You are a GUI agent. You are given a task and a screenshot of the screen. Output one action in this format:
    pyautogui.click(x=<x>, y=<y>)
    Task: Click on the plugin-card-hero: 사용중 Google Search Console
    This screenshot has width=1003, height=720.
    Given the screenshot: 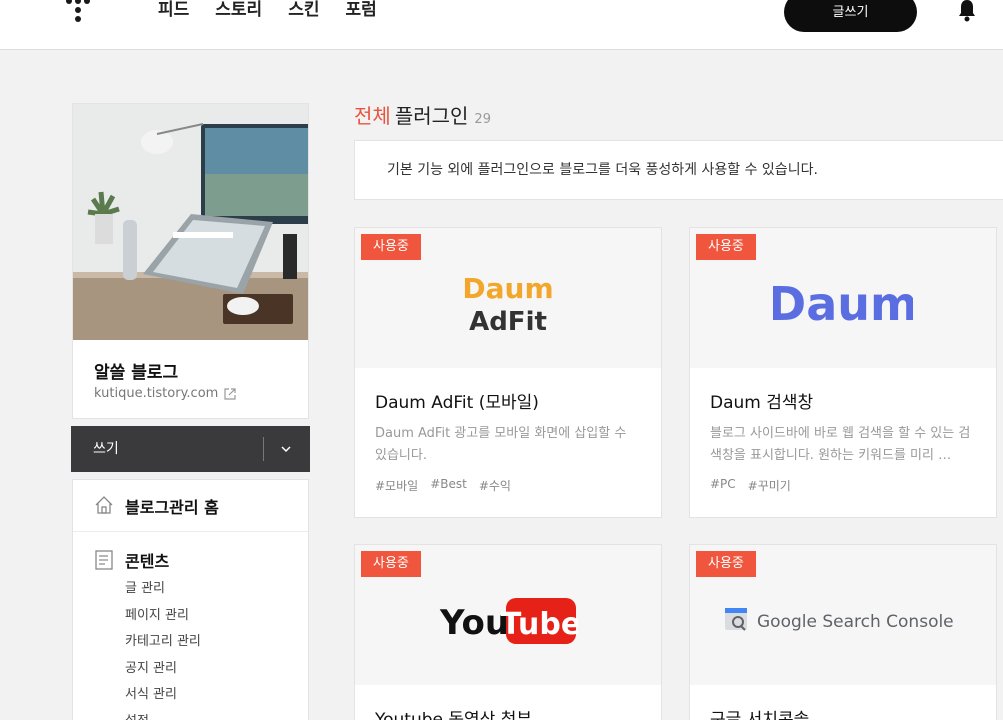 What is the action you would take?
    pyautogui.click(x=843, y=615)
    